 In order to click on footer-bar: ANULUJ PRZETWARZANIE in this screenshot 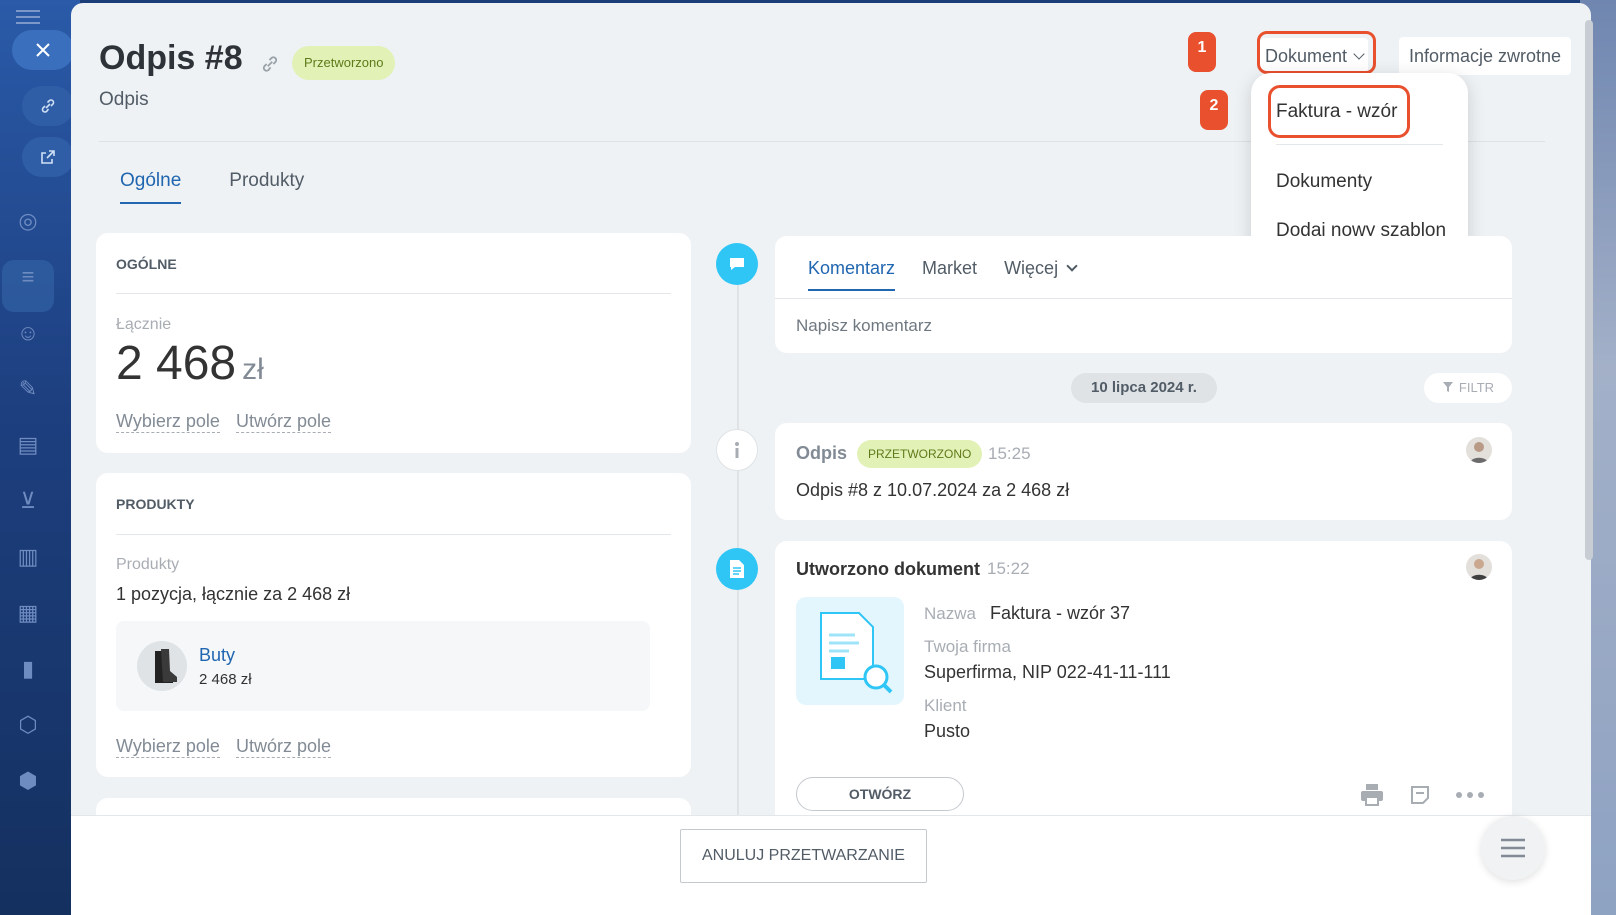, I will do `click(831, 865)`.